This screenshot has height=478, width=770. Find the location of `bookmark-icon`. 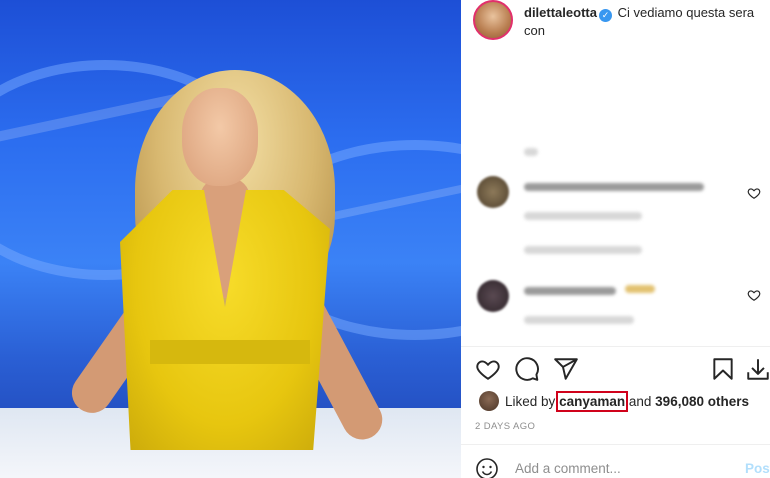

bookmark-icon is located at coordinates (723, 369).